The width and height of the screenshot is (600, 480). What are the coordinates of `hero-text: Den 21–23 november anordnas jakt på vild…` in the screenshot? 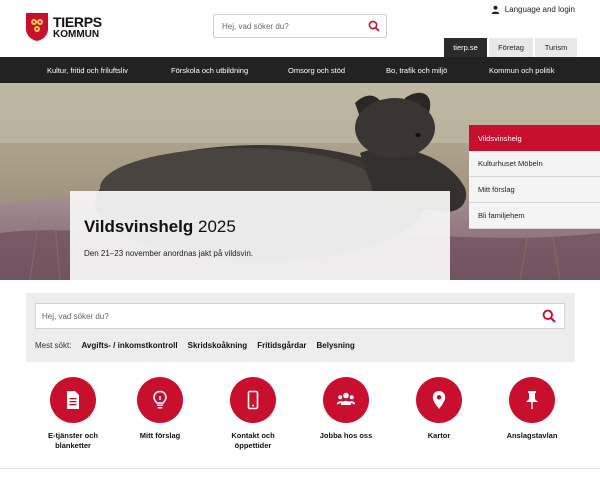 It's located at (168, 253).